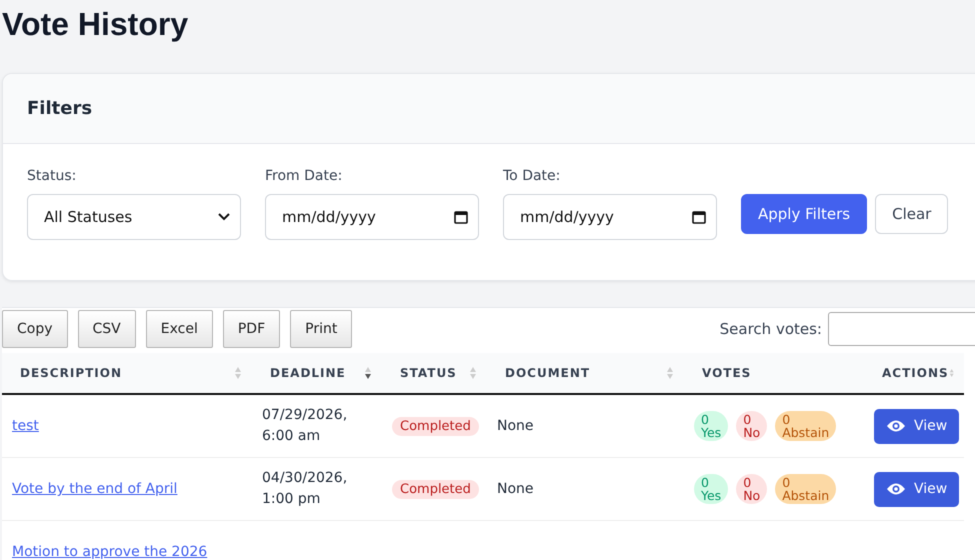 The height and width of the screenshot is (560, 975). What do you see at coordinates (179, 329) in the screenshot?
I see `export-button: Excel` at bounding box center [179, 329].